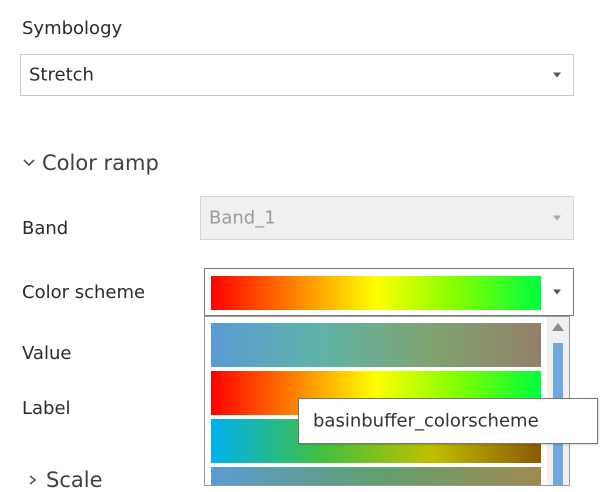 Image resolution: width=602 pixels, height=492 pixels. I want to click on tooltip-text: basinbuffer_colorscheme, so click(426, 421).